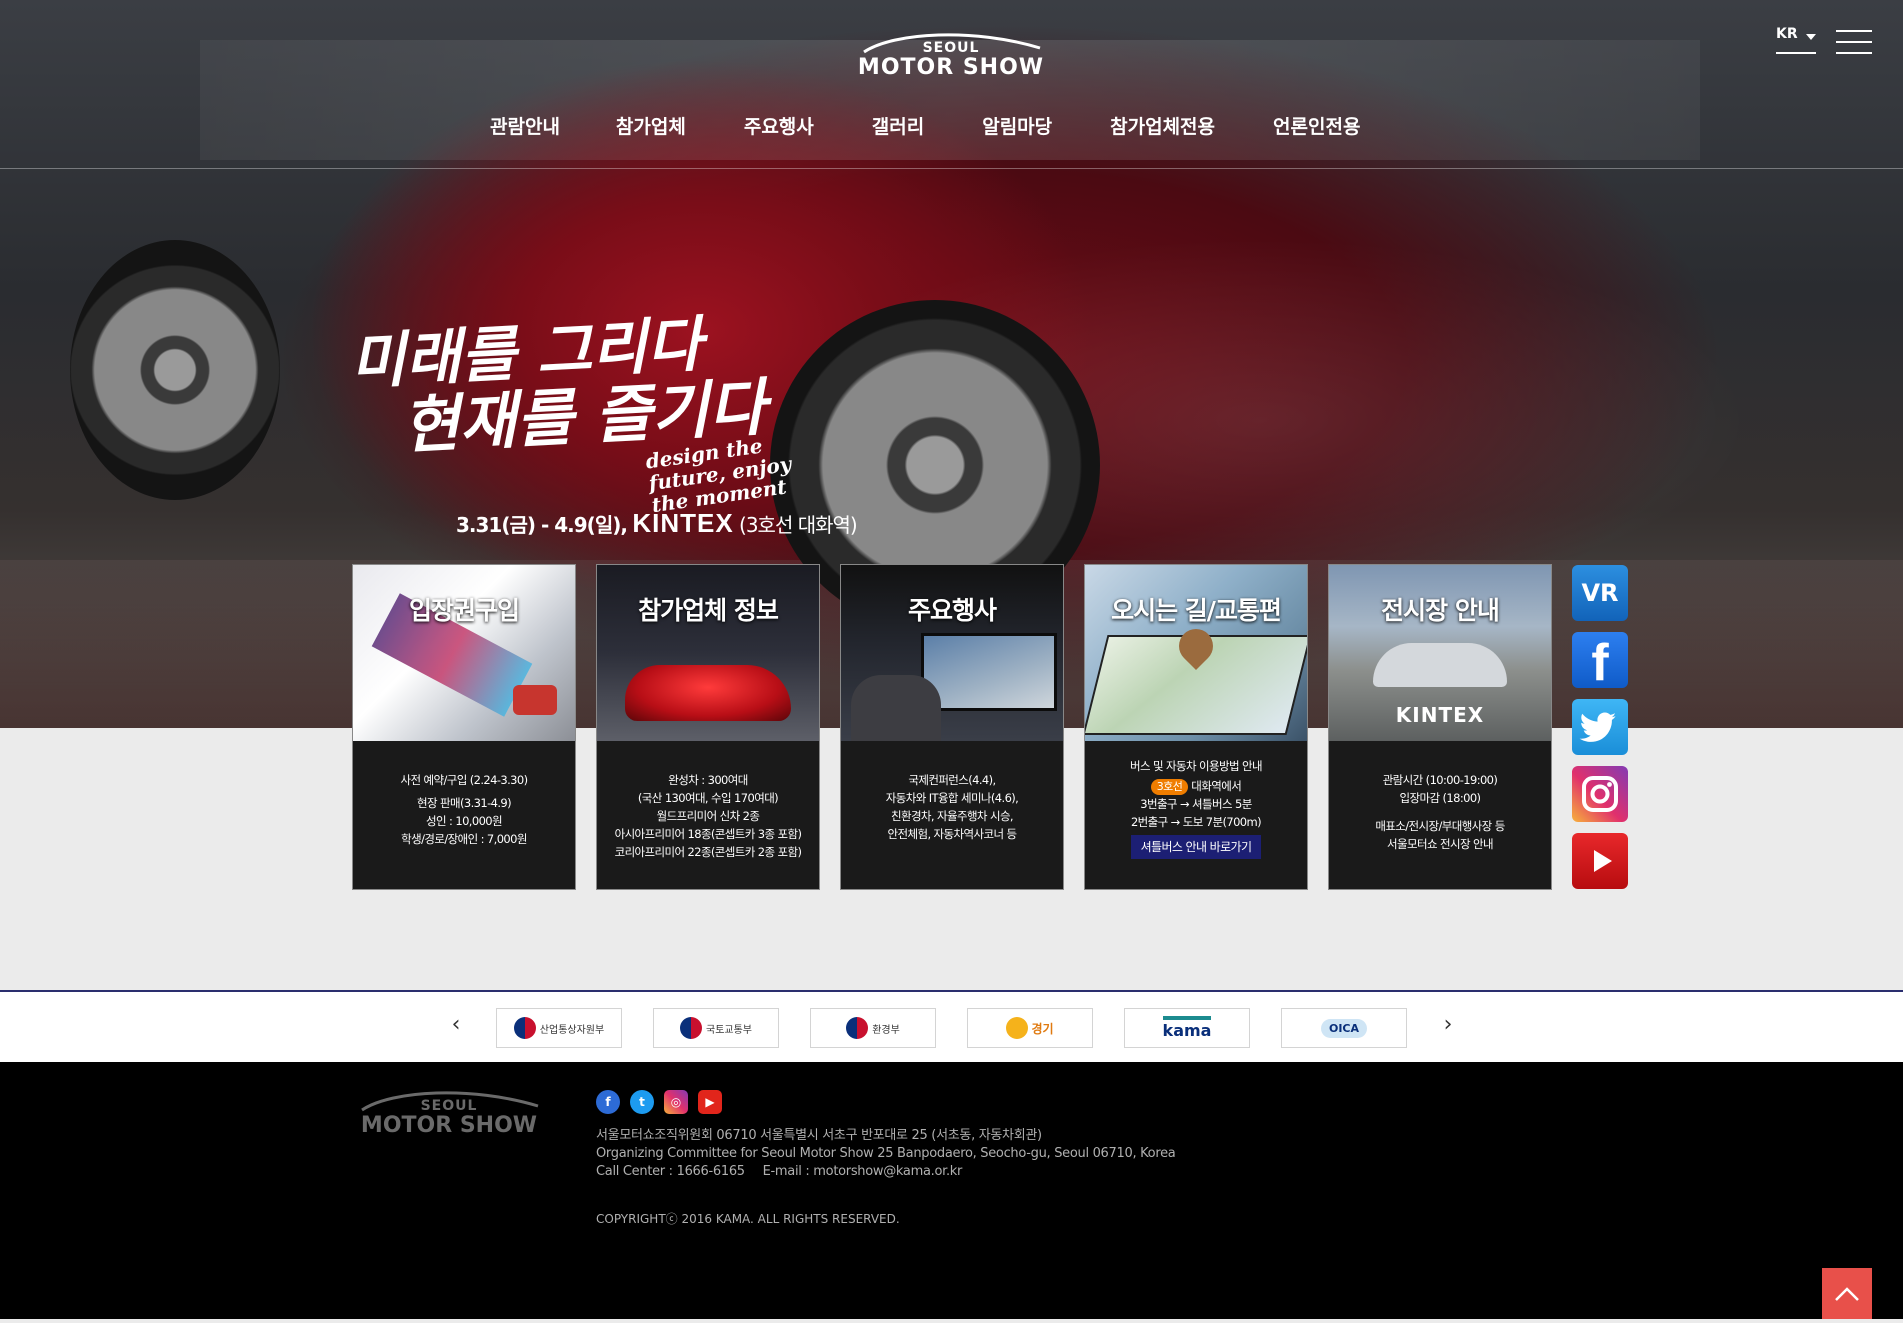 Image resolution: width=1903 pixels, height=1323 pixels. Describe the element at coordinates (1030, 1028) in the screenshot. I see `partner-logo-gyeonggi: 경기` at that location.